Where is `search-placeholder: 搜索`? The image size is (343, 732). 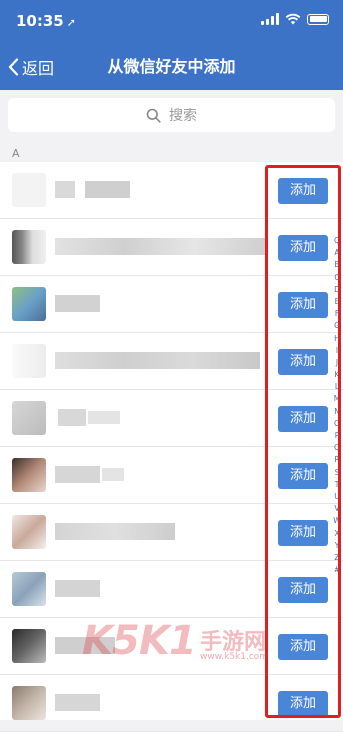
search-placeholder: 搜索 is located at coordinates (183, 116).